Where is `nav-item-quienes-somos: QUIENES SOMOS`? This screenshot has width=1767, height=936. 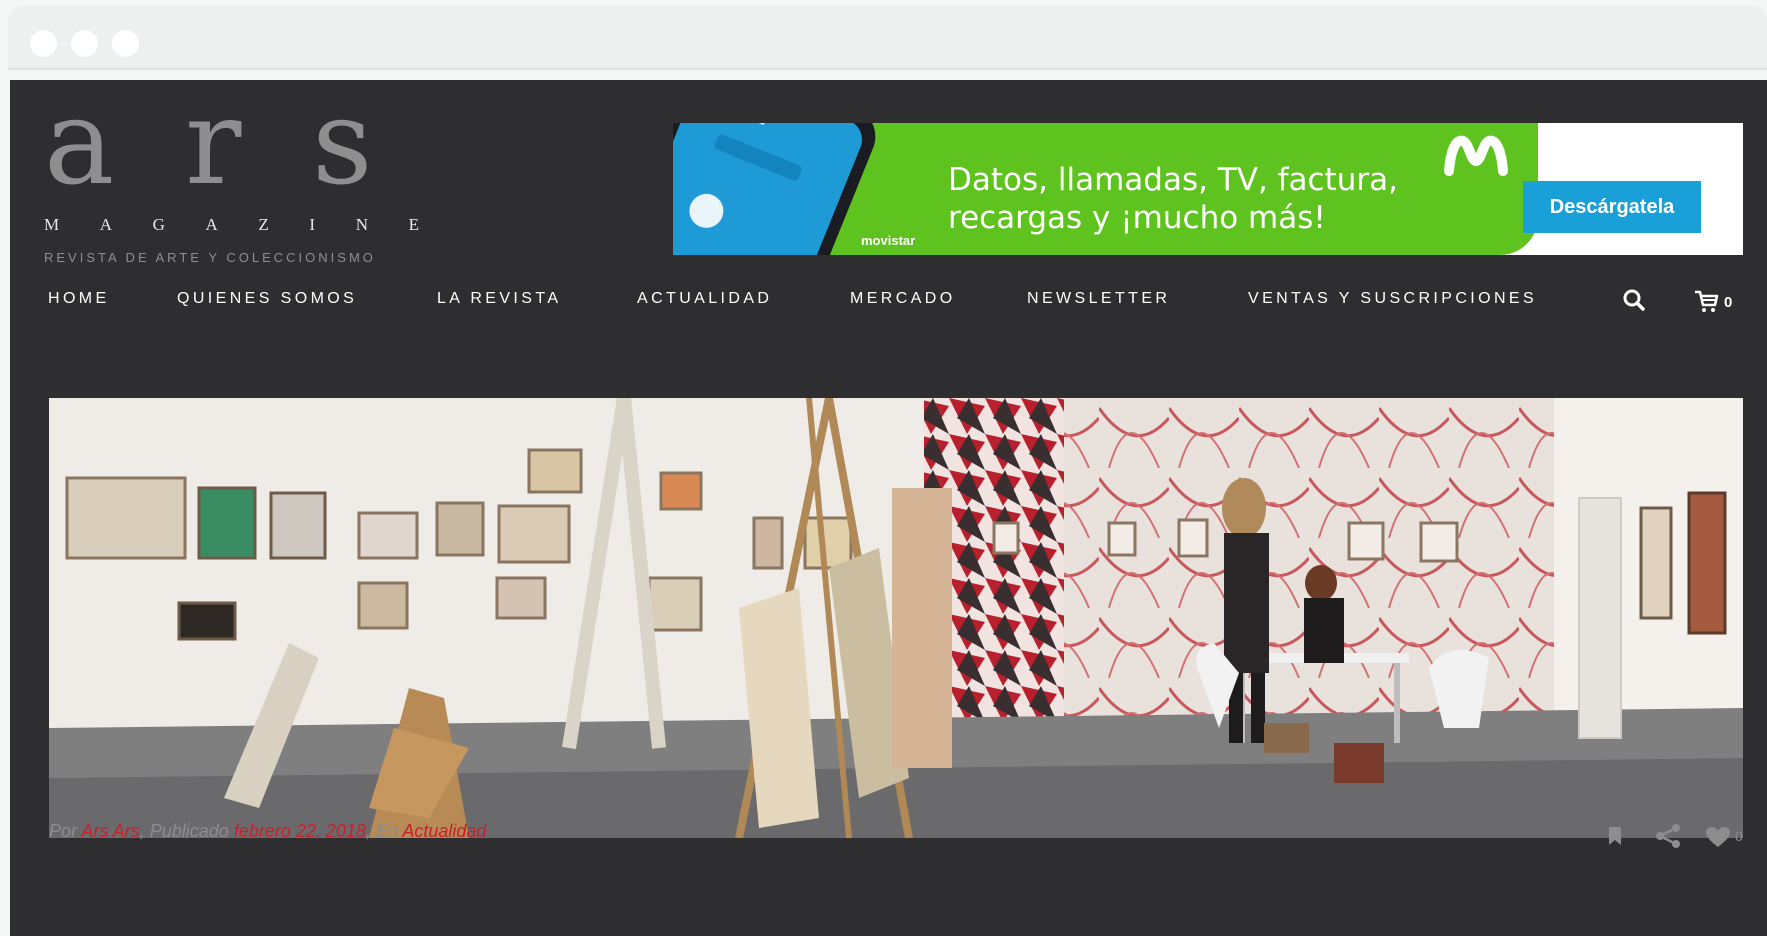 nav-item-quienes-somos: QUIENES SOMOS is located at coordinates (267, 299).